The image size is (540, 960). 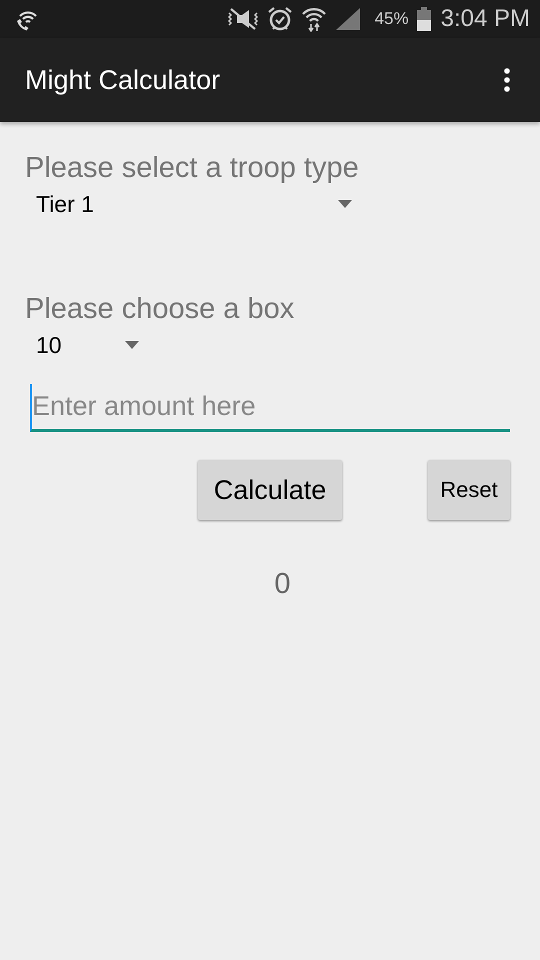 I want to click on troop-type-dropdown: Tier 1, so click(x=188, y=204).